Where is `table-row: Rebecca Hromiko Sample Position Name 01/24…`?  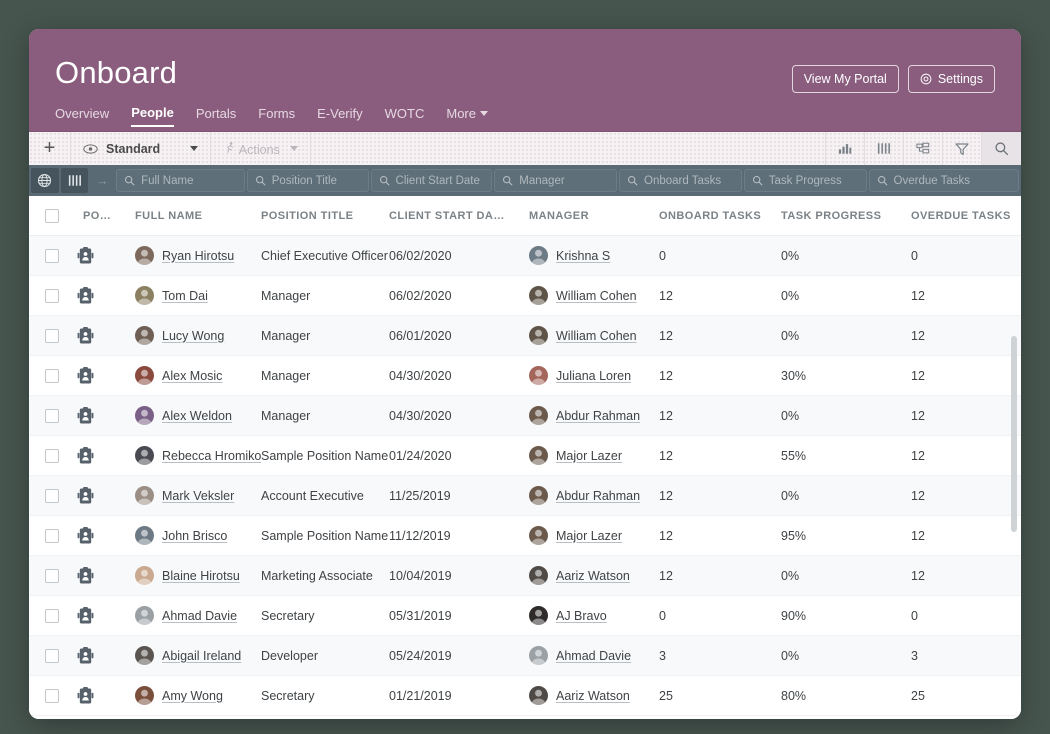
table-row: Rebecca Hromiko Sample Position Name 01/24… is located at coordinates (525, 455).